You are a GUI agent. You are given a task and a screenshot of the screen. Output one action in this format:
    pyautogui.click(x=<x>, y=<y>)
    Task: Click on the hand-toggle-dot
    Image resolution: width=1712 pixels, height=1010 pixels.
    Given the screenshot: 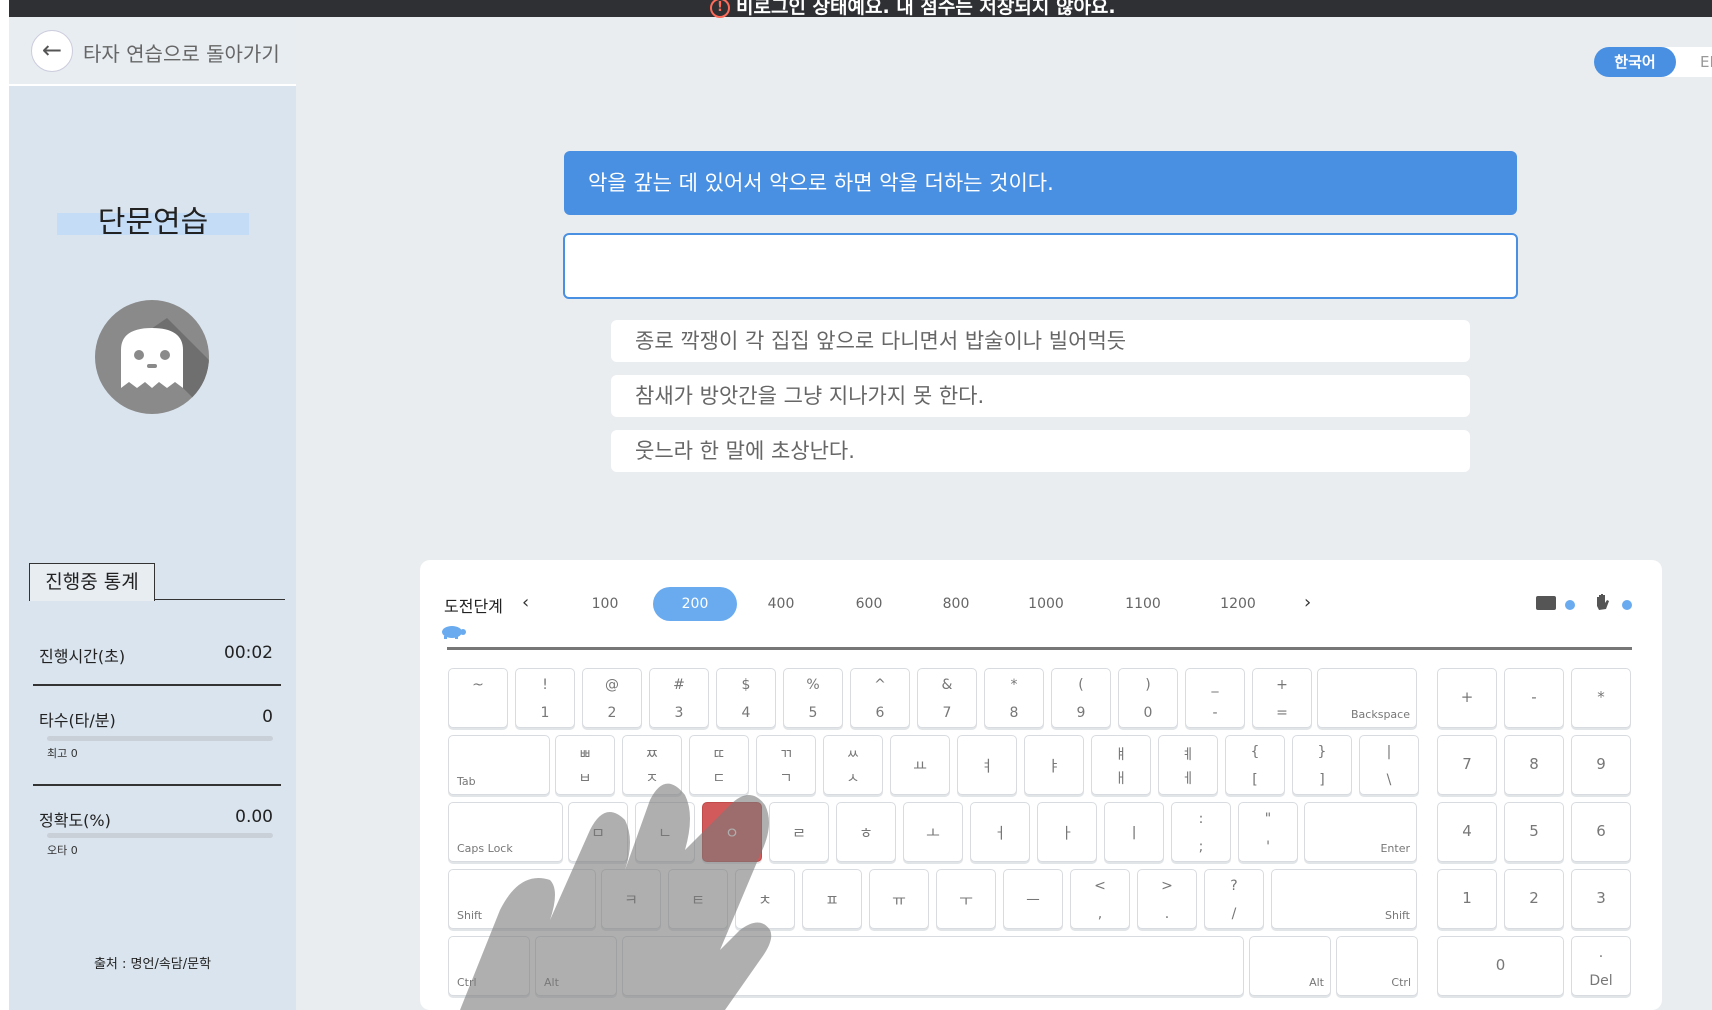 What is the action you would take?
    pyautogui.click(x=1627, y=605)
    